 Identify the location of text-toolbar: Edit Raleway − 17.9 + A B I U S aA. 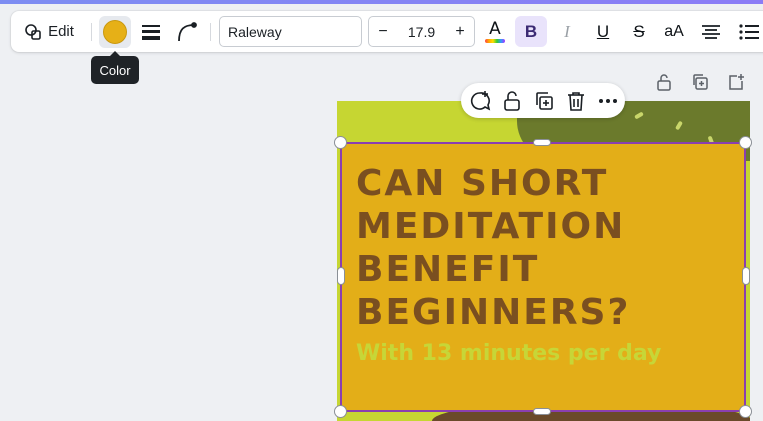
(387, 31).